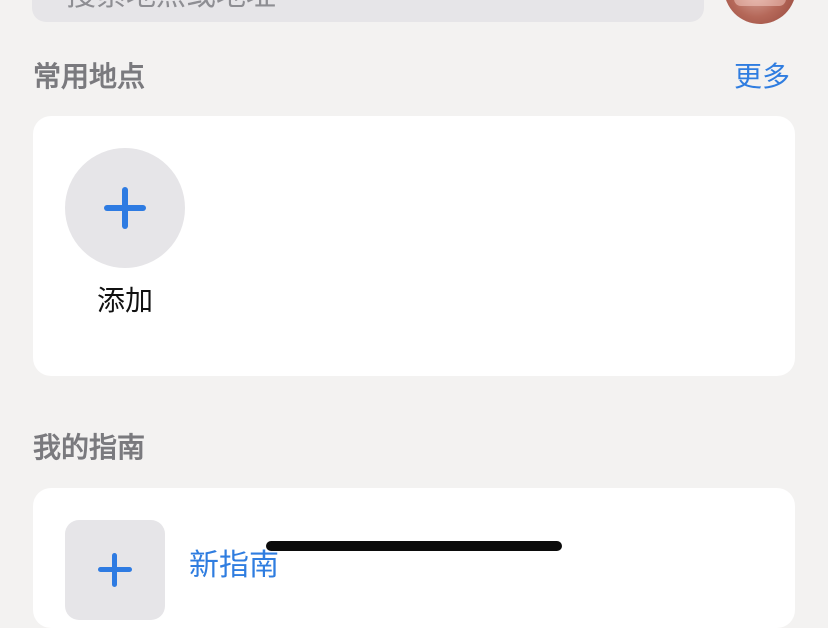 This screenshot has height=628, width=828. I want to click on favorites-section-title: 常用地点, so click(89, 76).